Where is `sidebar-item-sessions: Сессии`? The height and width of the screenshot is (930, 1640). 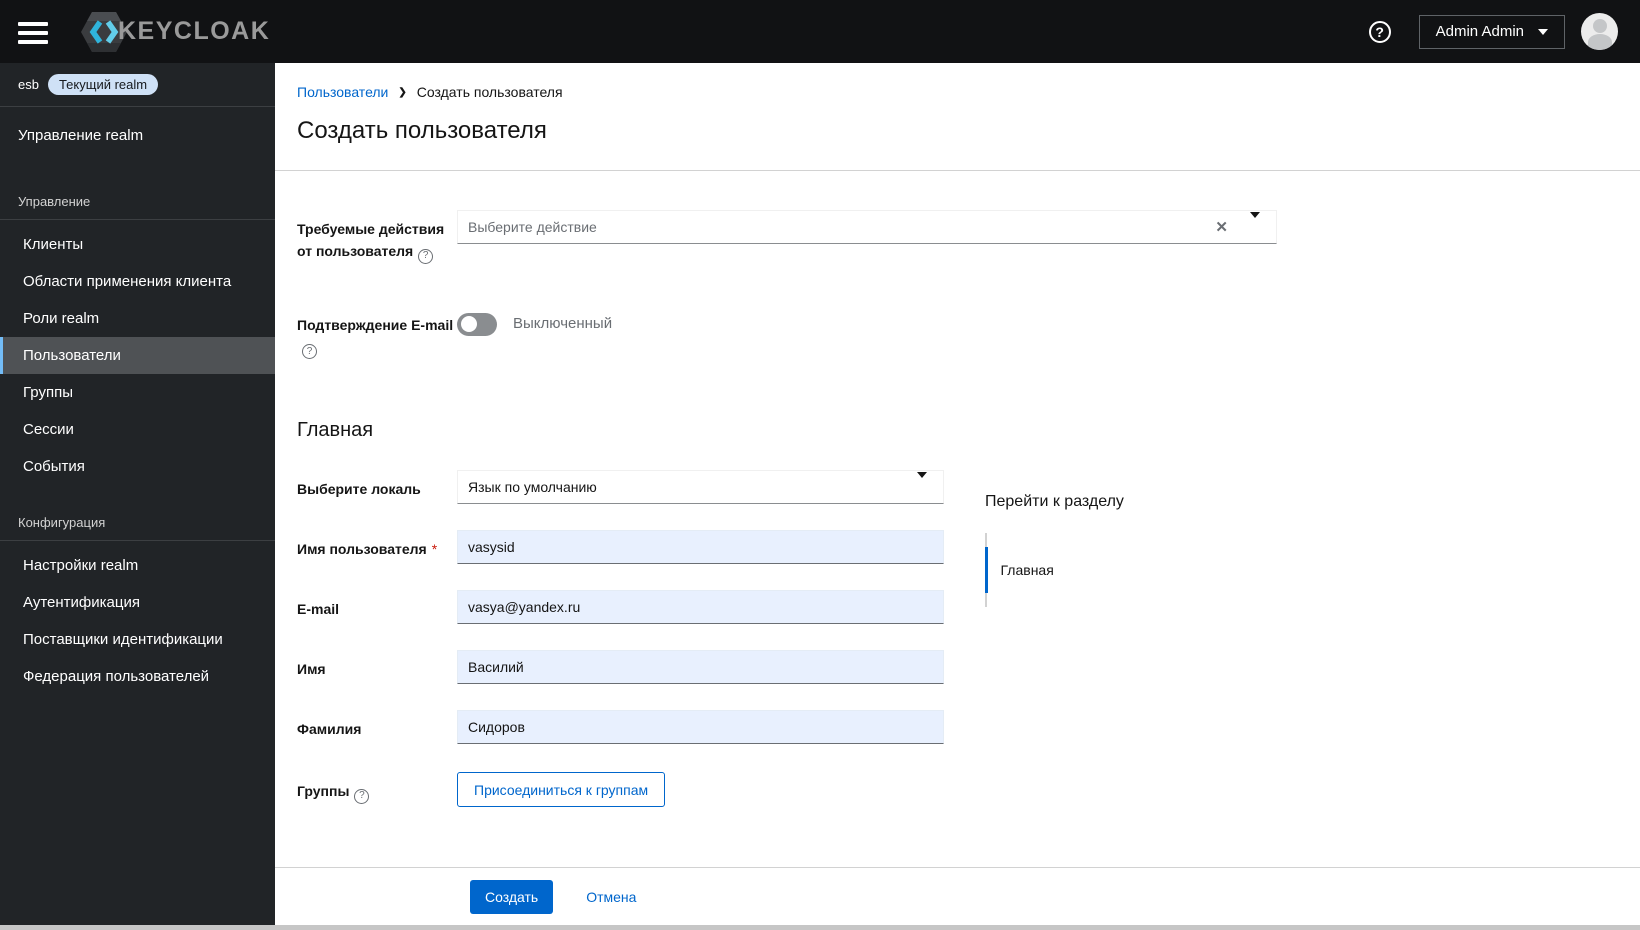
sidebar-item-sessions: Сессии is located at coordinates (137, 429).